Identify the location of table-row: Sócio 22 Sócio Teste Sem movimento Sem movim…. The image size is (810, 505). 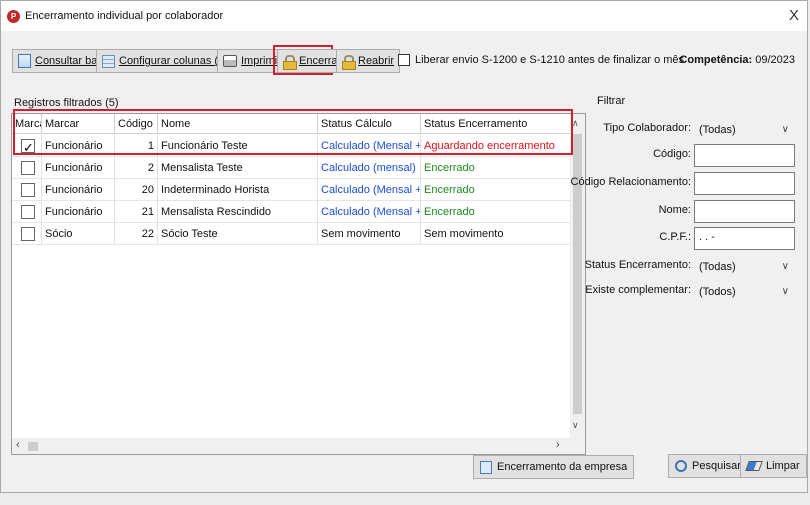
(292, 234).